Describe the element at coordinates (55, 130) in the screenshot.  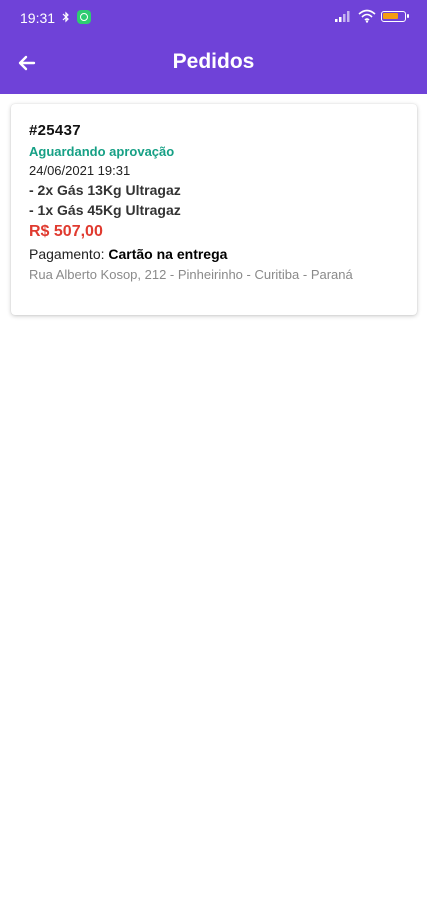
I see `order-id: #25437` at that location.